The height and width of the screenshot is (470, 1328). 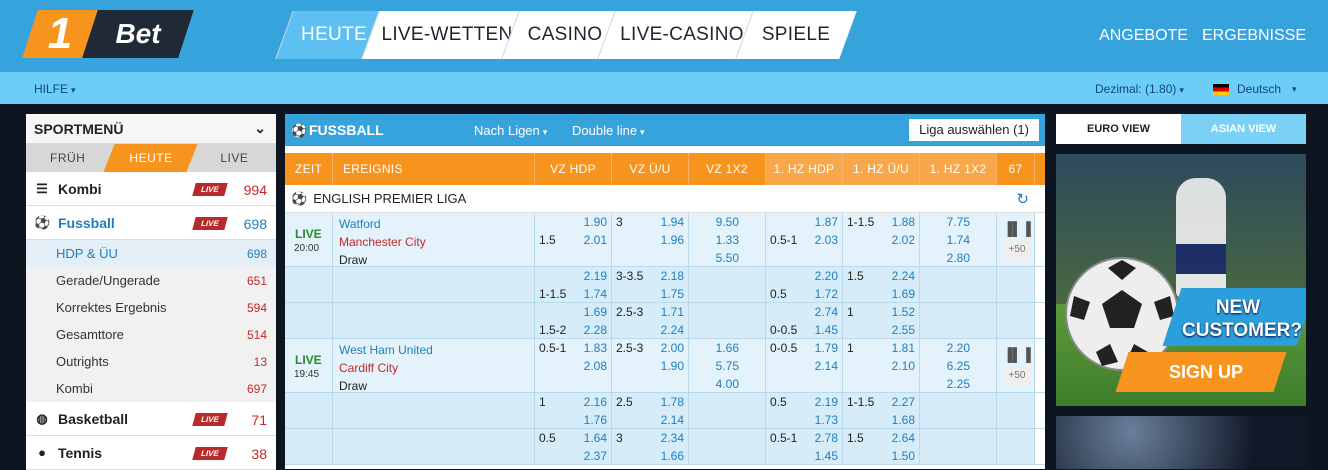 I want to click on sub-item-outrights: Outrights 13, so click(x=151, y=361).